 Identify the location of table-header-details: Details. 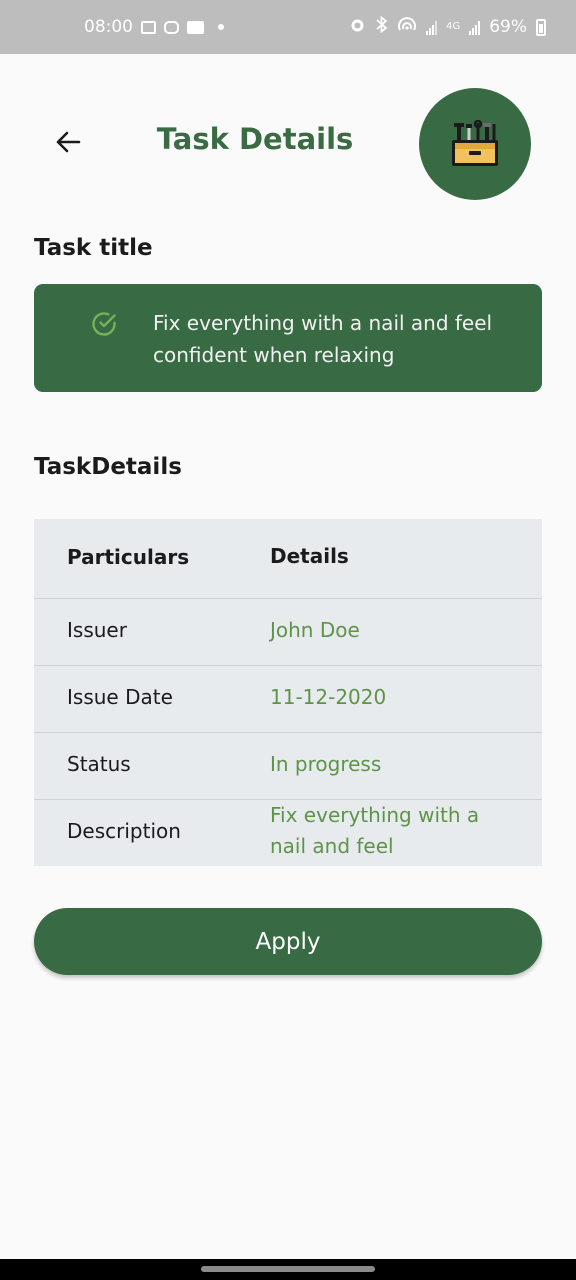
(309, 556).